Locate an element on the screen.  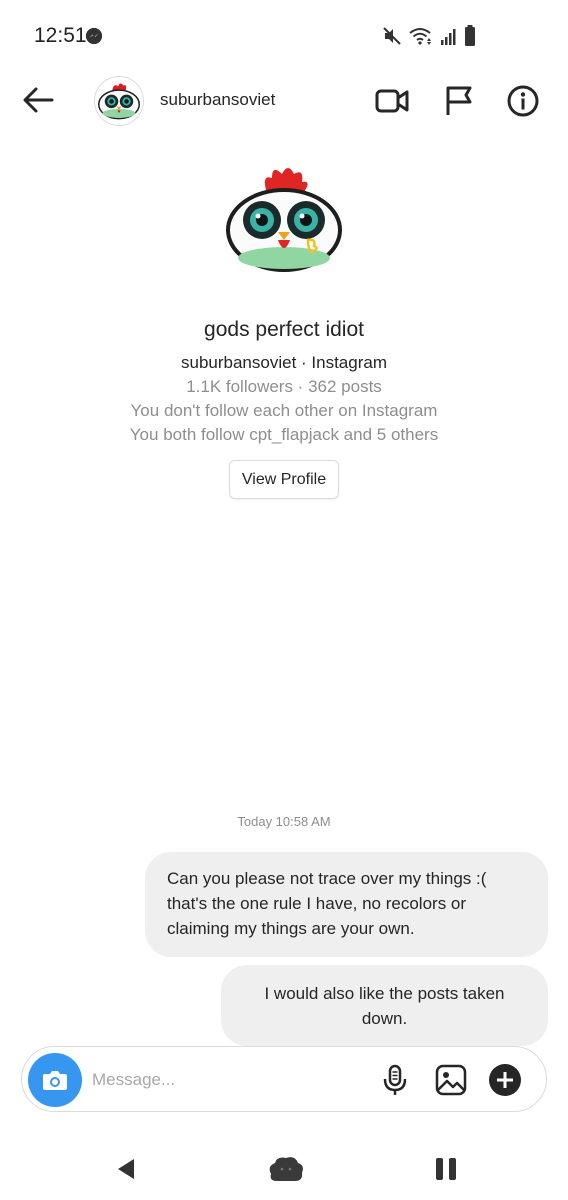
avatar is located at coordinates (119, 101).